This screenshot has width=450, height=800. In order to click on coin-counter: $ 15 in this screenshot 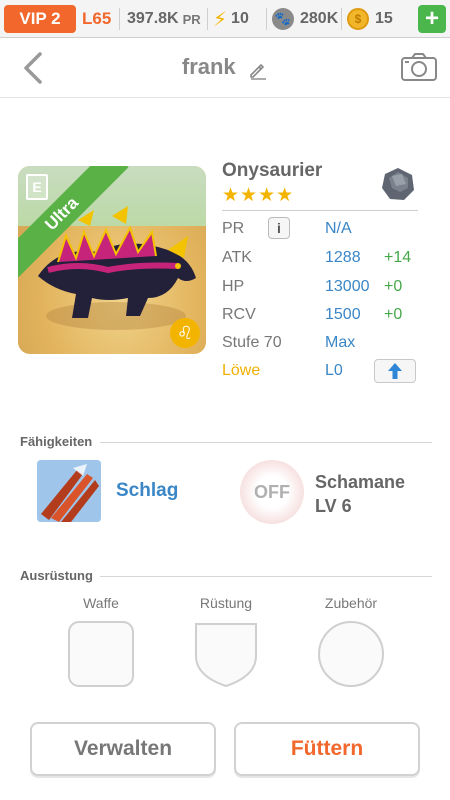, I will do `click(370, 19)`.